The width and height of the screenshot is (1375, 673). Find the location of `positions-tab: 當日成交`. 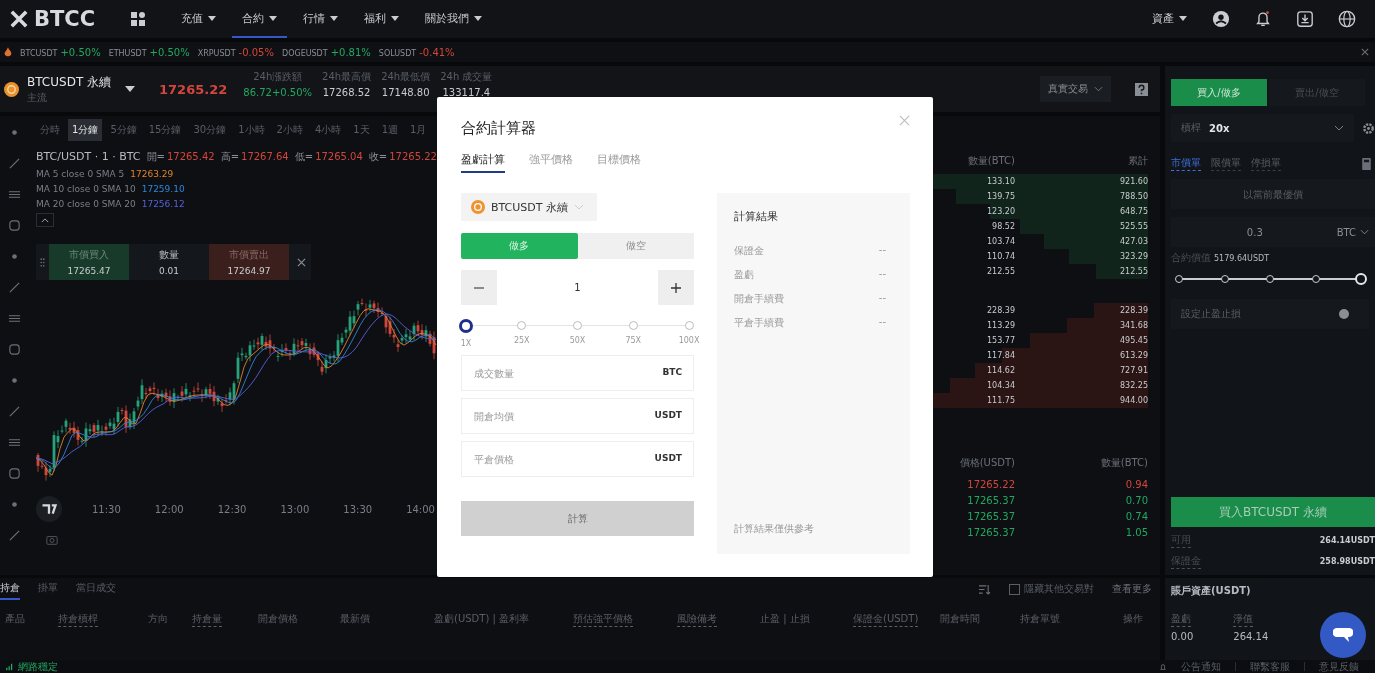

positions-tab: 當日成交 is located at coordinates (96, 589).